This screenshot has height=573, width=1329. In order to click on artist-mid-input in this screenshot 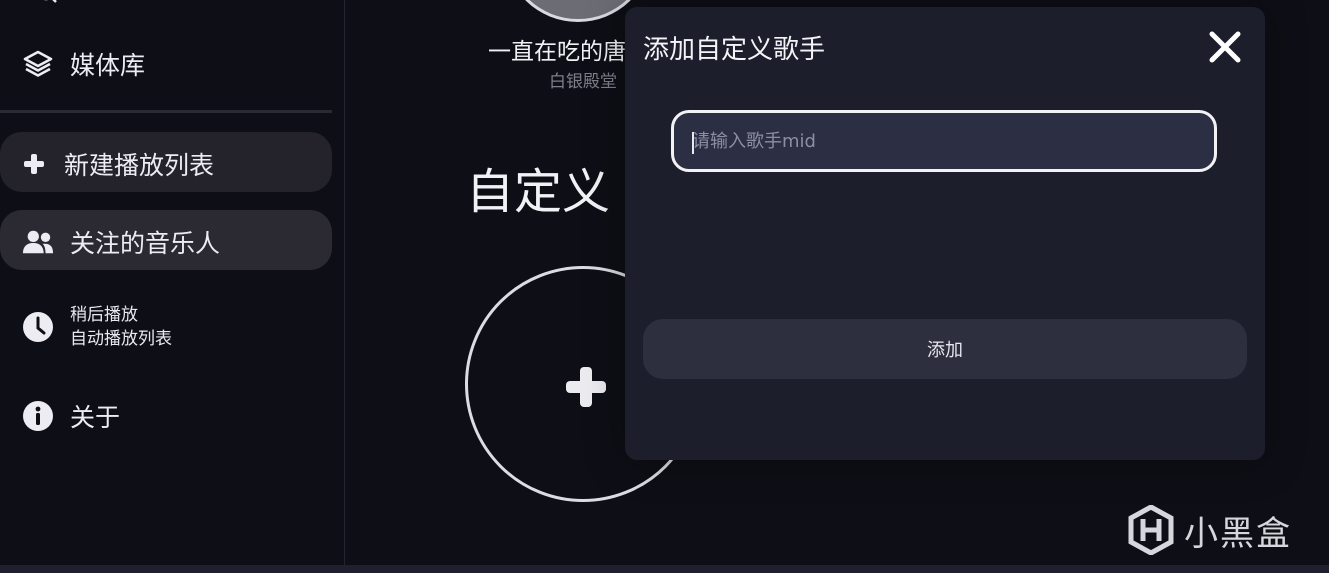, I will do `click(944, 141)`.